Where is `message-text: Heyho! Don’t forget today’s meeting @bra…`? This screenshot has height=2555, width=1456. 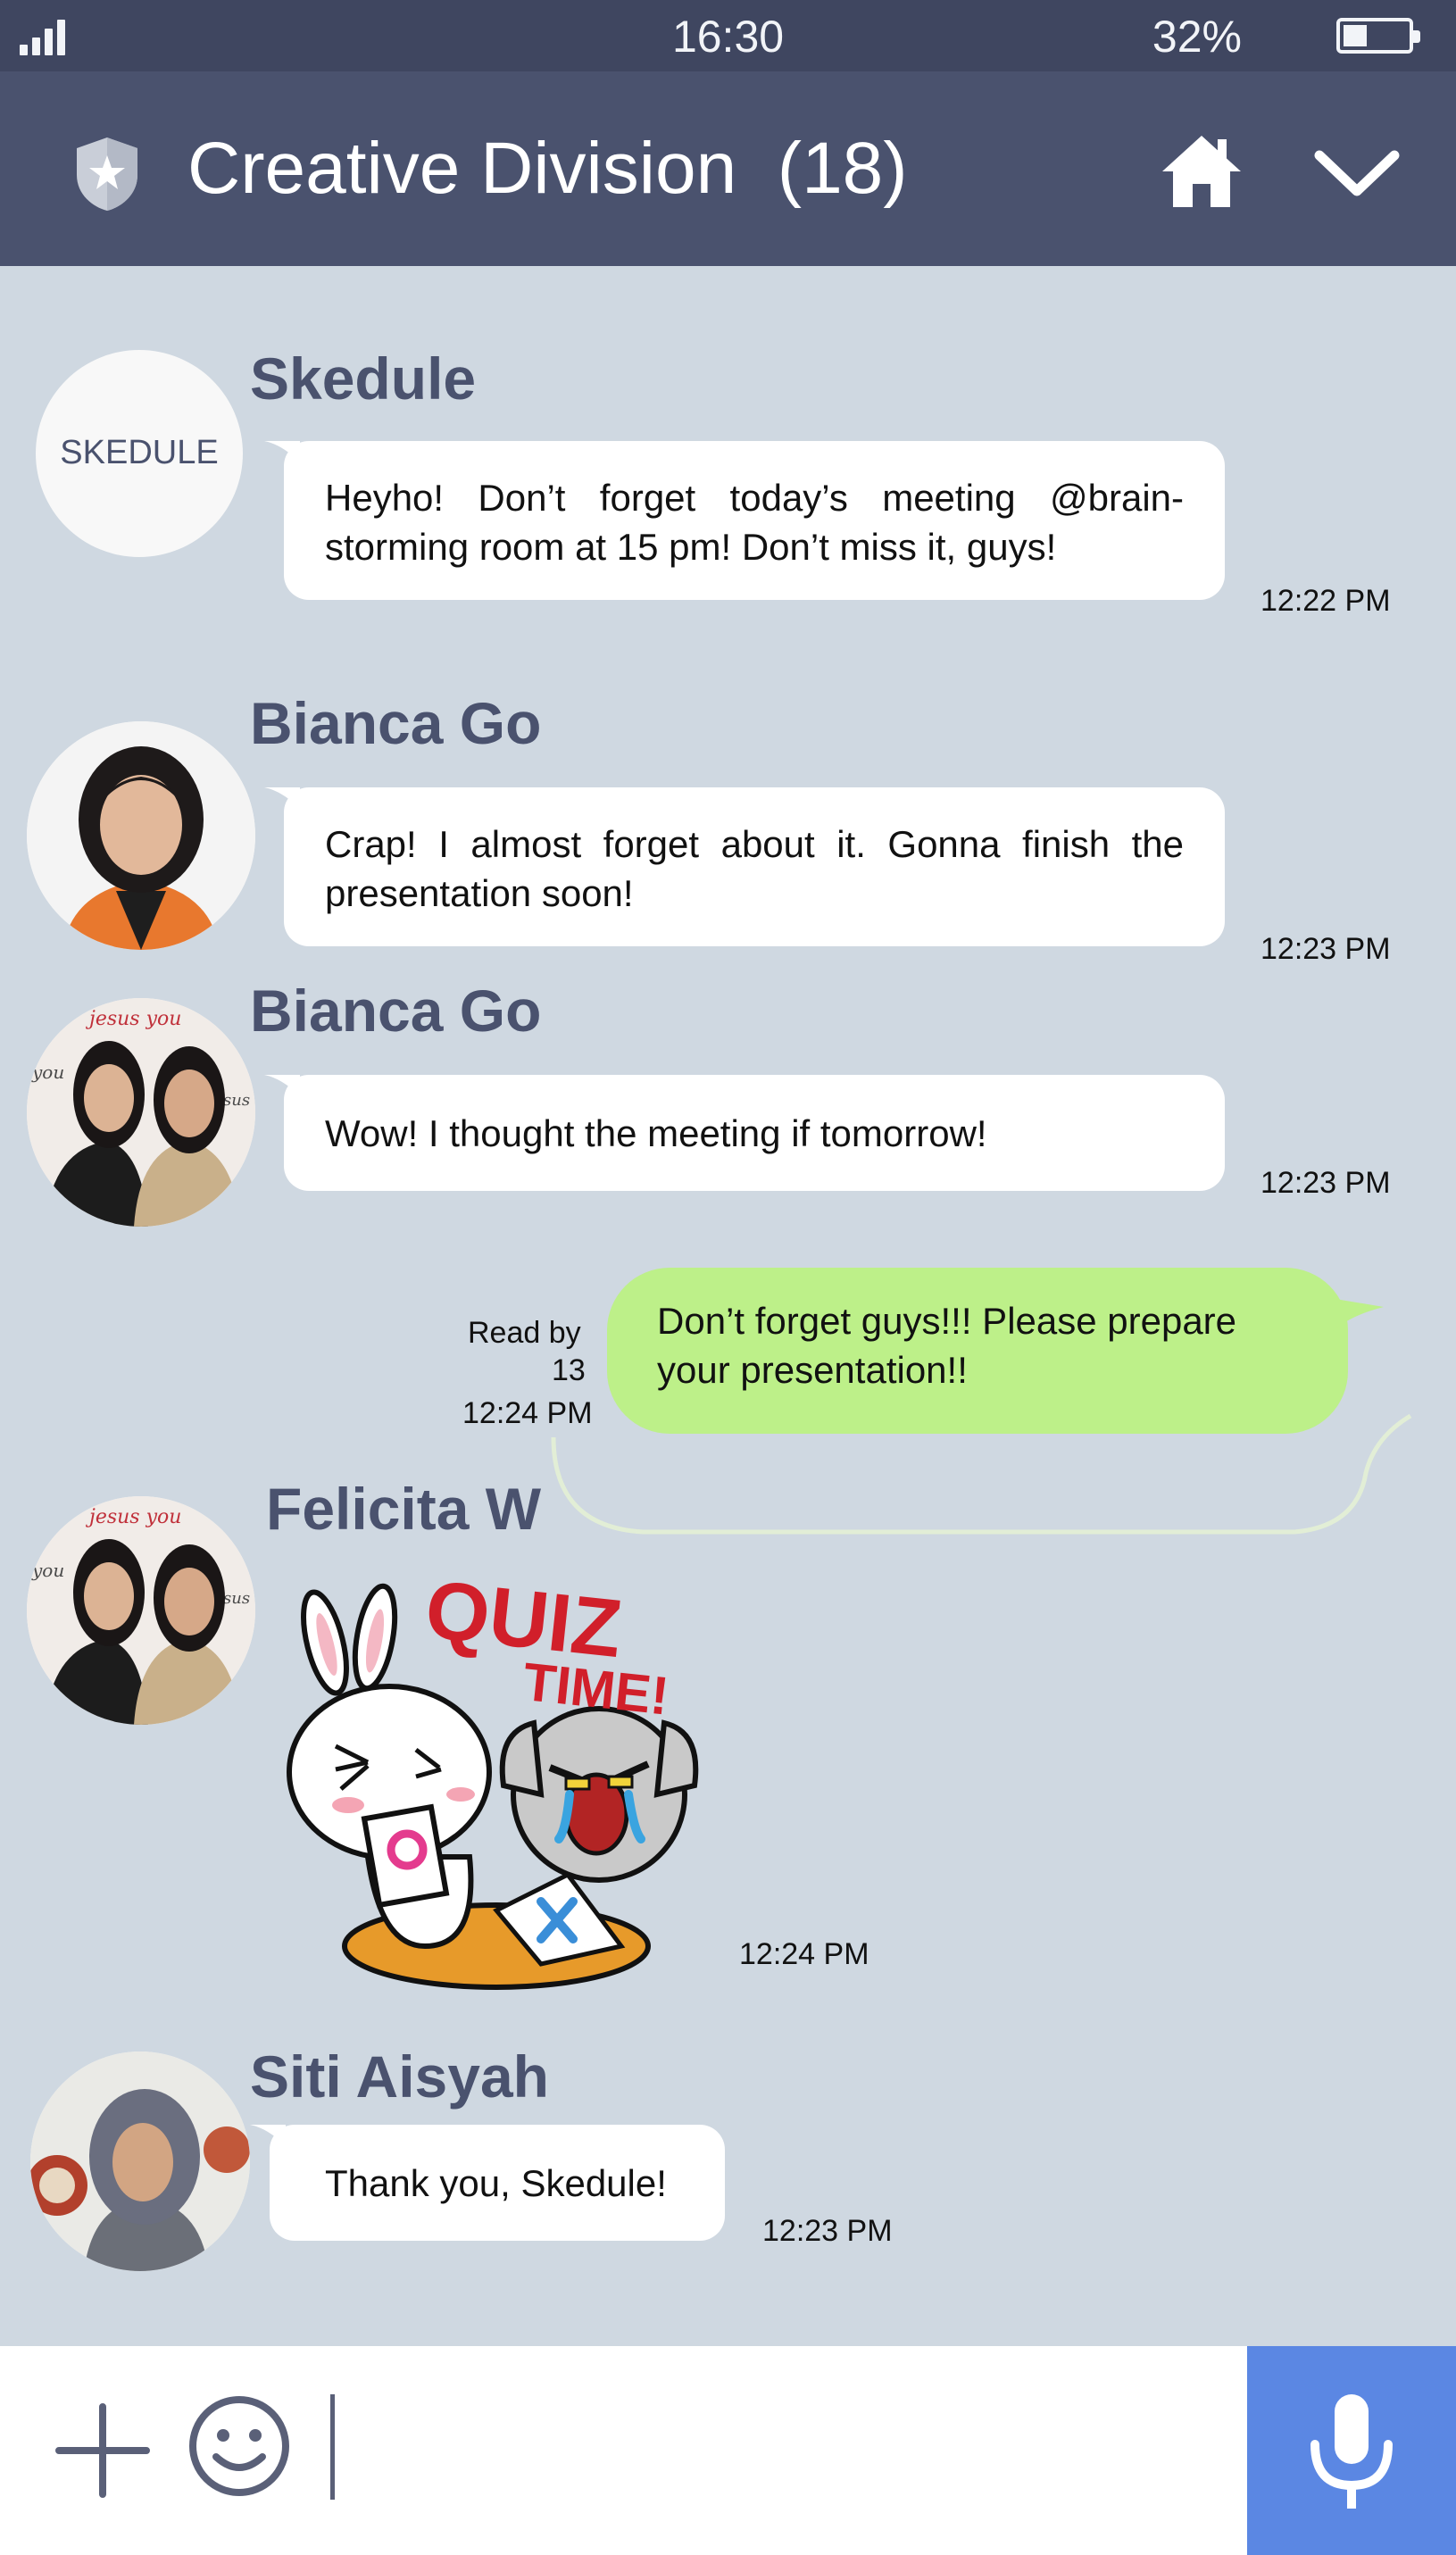
message-text: Heyho! Don’t forget today’s meeting @bra… is located at coordinates (755, 523).